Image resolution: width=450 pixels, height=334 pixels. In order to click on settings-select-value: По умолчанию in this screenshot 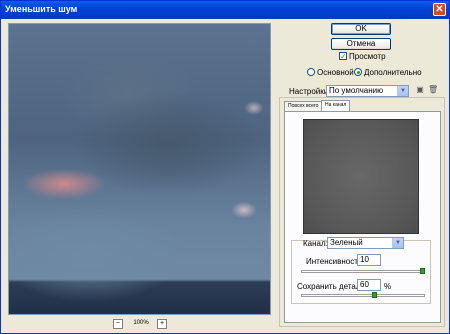, I will do `click(356, 90)`.